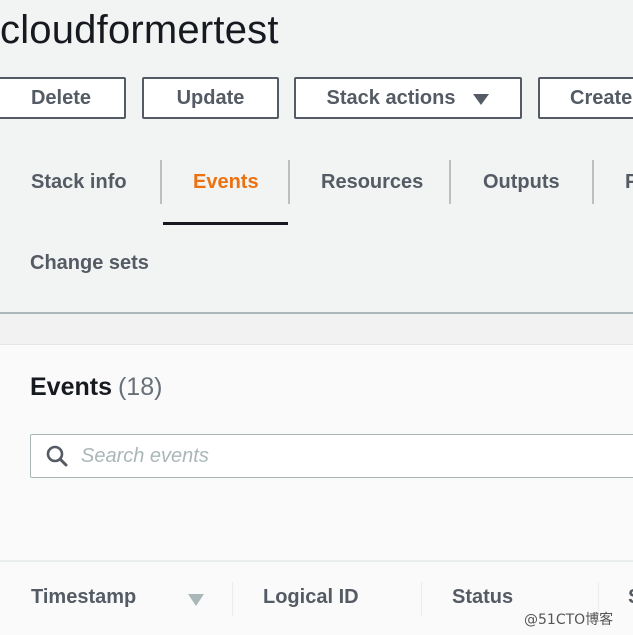 This screenshot has height=635, width=633. I want to click on delete-button: Delete, so click(63, 98).